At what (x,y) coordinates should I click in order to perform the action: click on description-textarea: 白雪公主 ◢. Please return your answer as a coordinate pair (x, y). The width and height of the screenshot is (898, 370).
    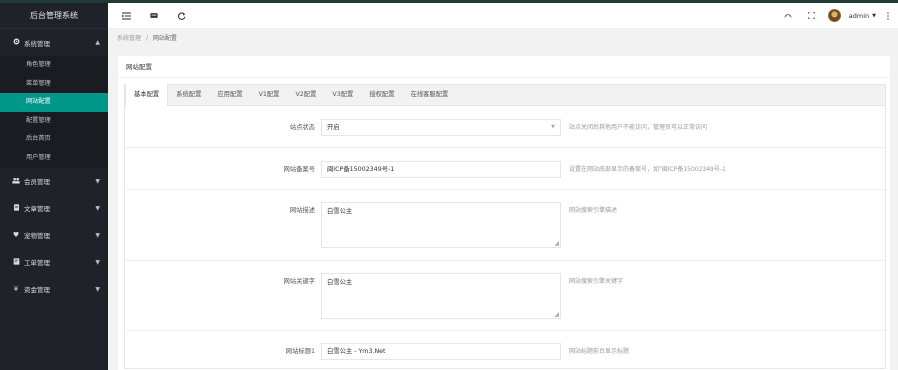
    Looking at the image, I should click on (441, 225).